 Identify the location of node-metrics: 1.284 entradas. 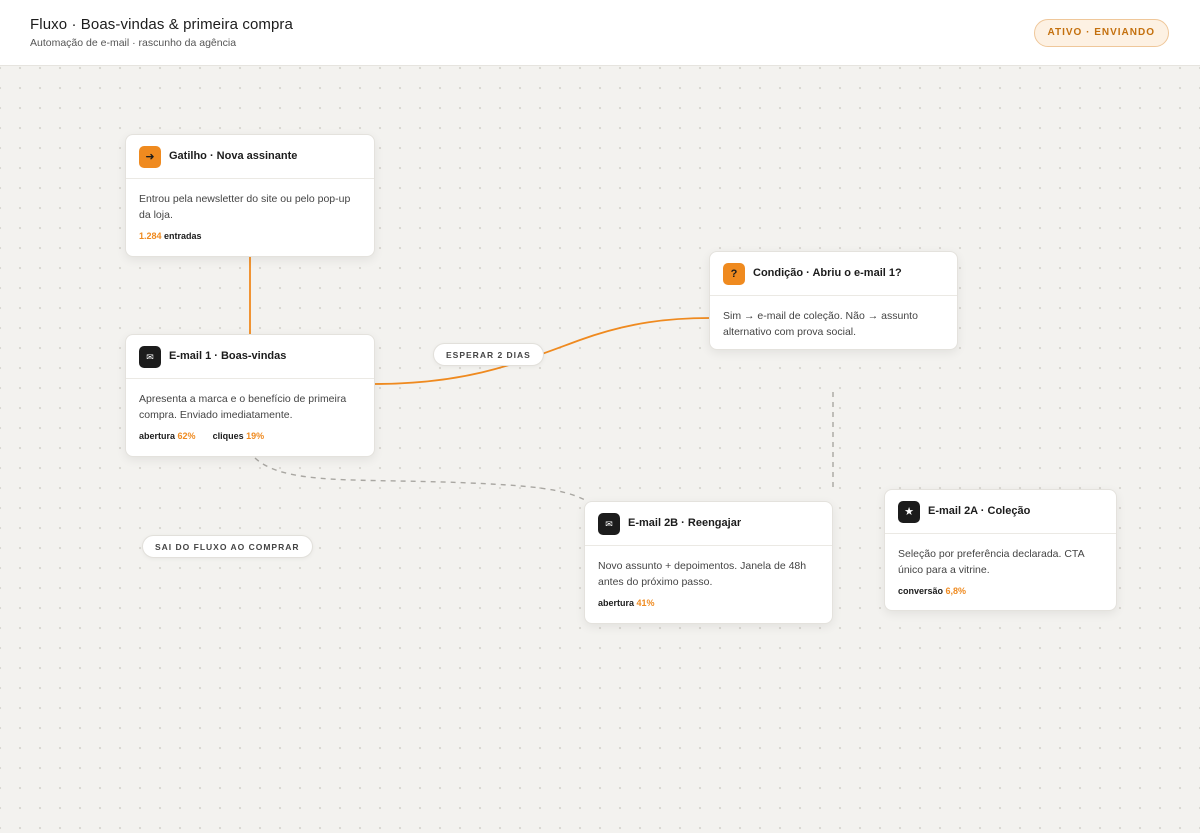
(250, 236).